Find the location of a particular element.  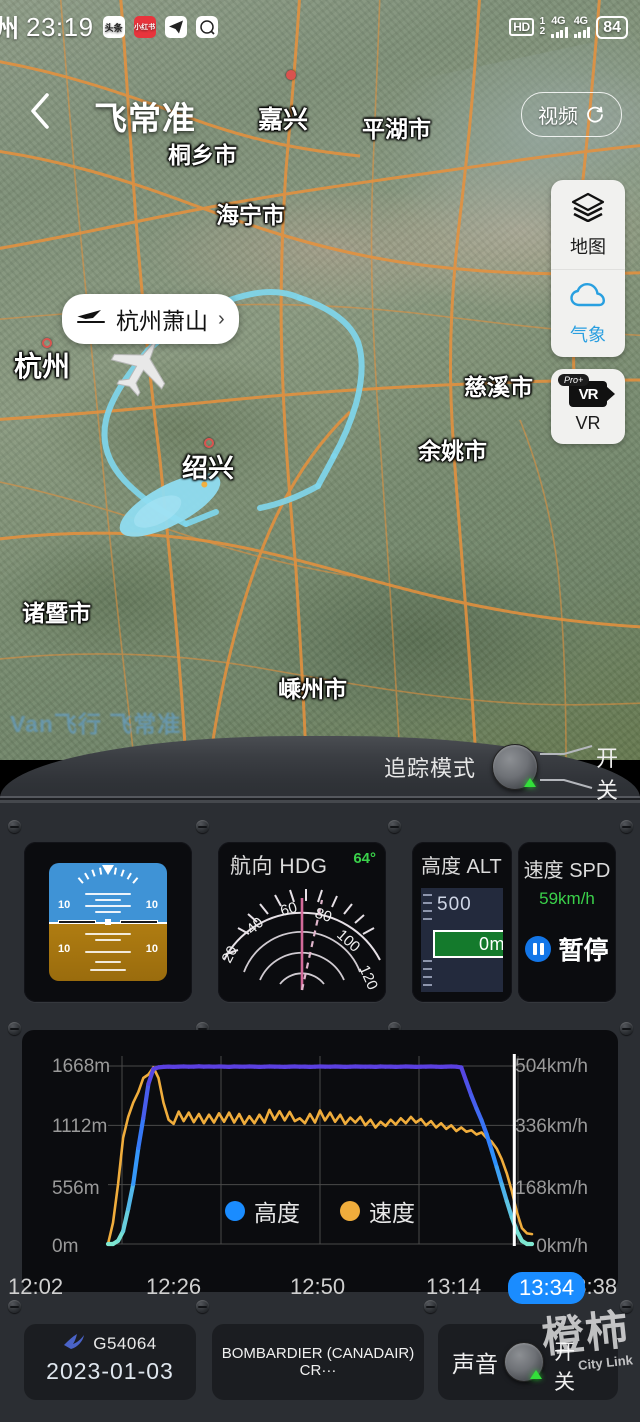

map-watermark: Van飞行 飞常准 is located at coordinates (96, 724).